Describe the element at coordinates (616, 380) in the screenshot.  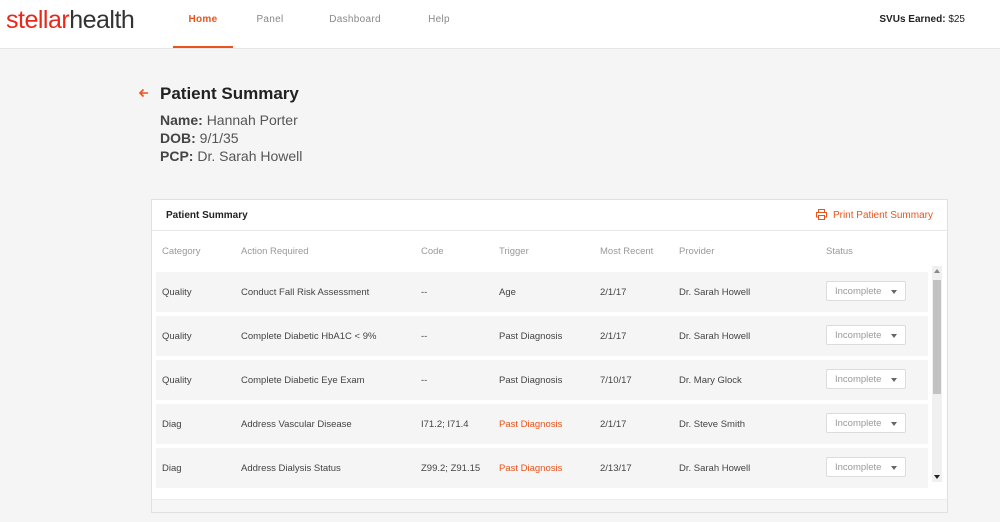
I see `cell-most-recent: 7/10/17` at that location.